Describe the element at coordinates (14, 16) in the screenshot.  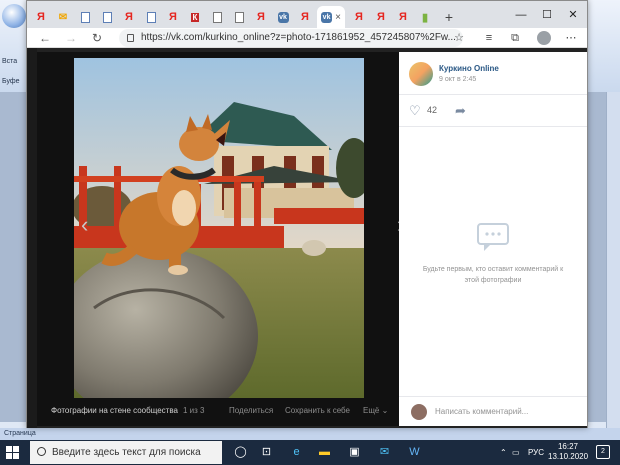
I see `office-button` at that location.